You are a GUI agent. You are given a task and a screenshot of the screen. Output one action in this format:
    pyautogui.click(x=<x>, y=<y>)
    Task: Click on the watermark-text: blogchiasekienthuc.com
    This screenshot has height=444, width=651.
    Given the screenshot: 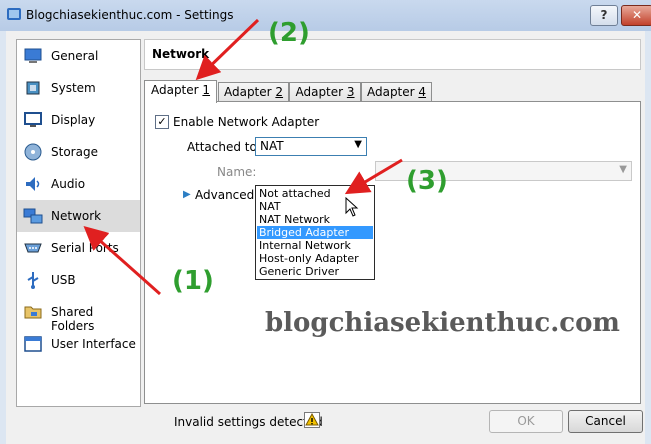 What is the action you would take?
    pyautogui.click(x=442, y=323)
    